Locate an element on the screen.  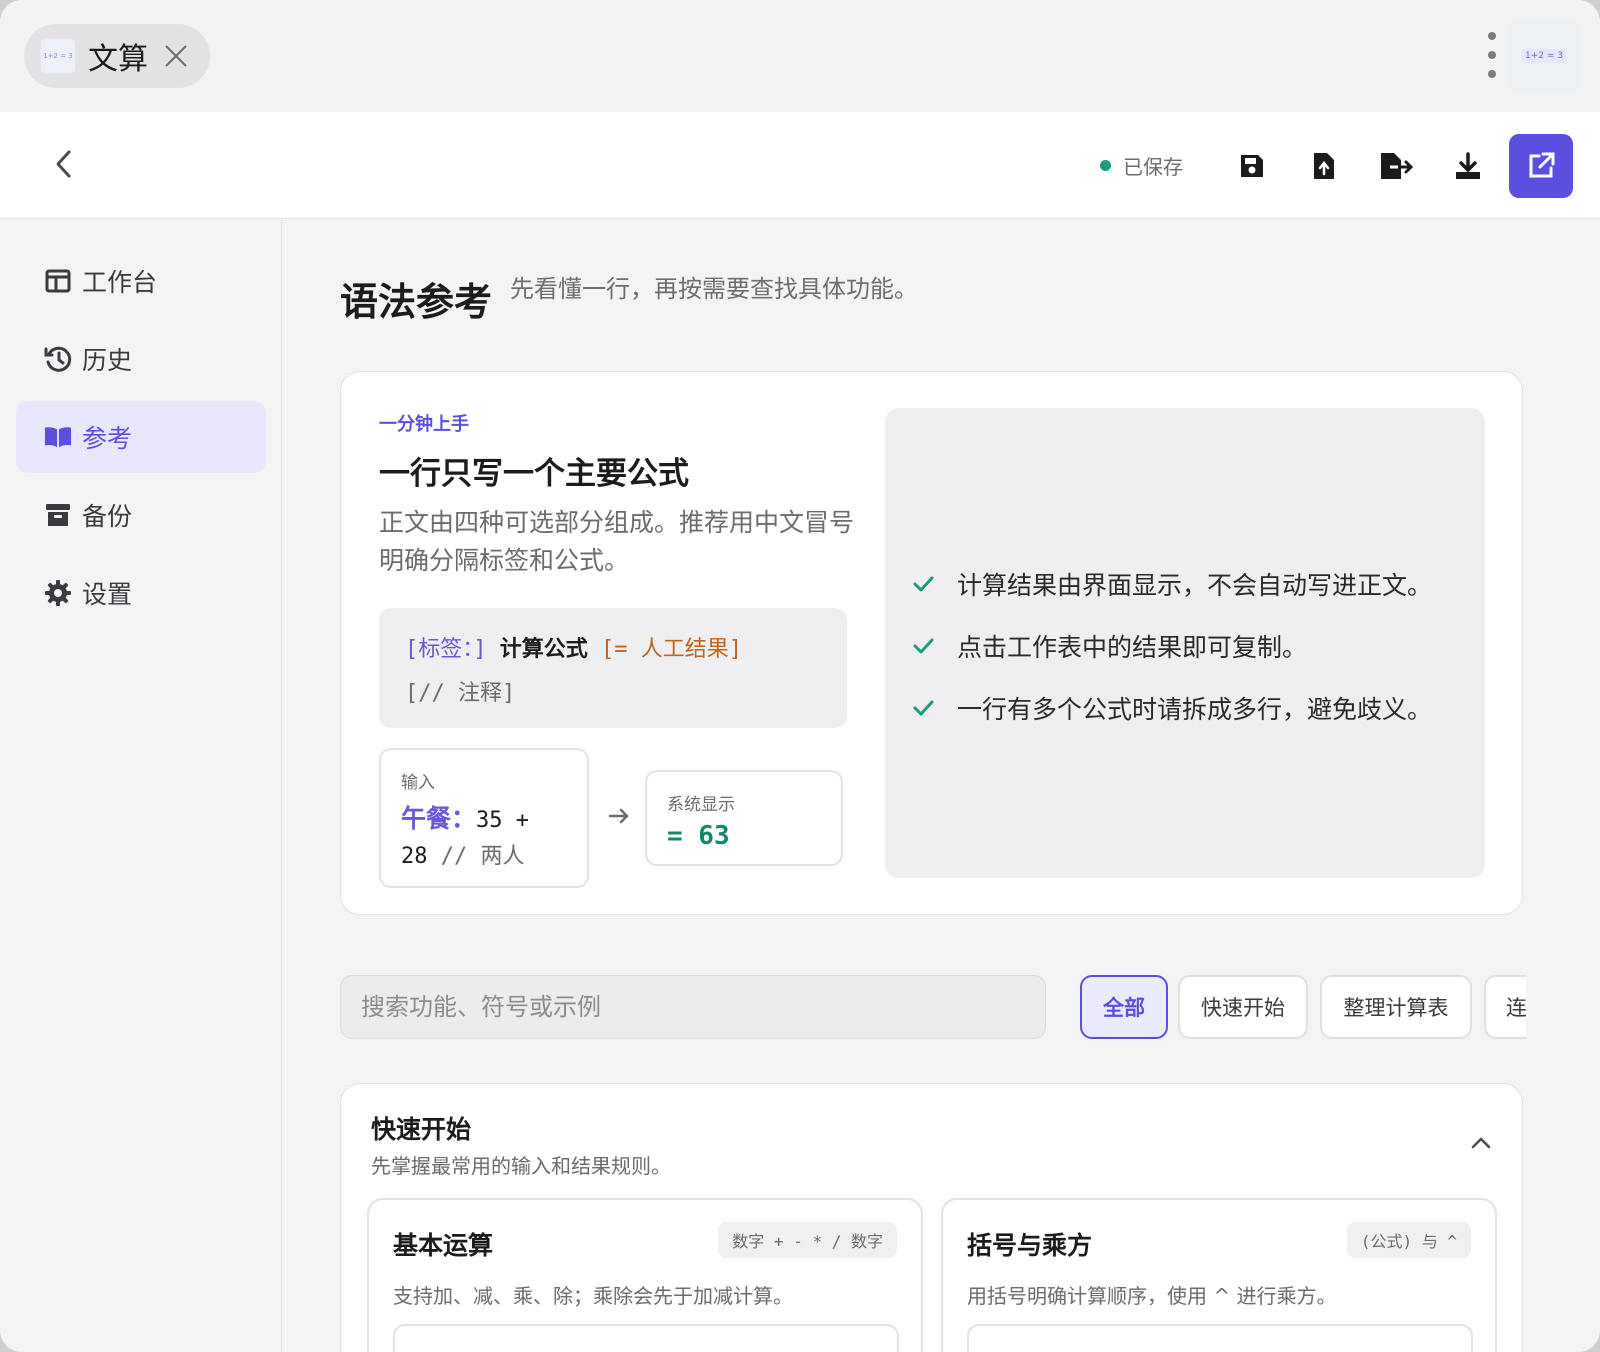
feature-card-basic-ops: 基本运算 数字 + - * / 数字 支持加、减、乘、除；乘除会先于加减计算。 is located at coordinates (645, 1275).